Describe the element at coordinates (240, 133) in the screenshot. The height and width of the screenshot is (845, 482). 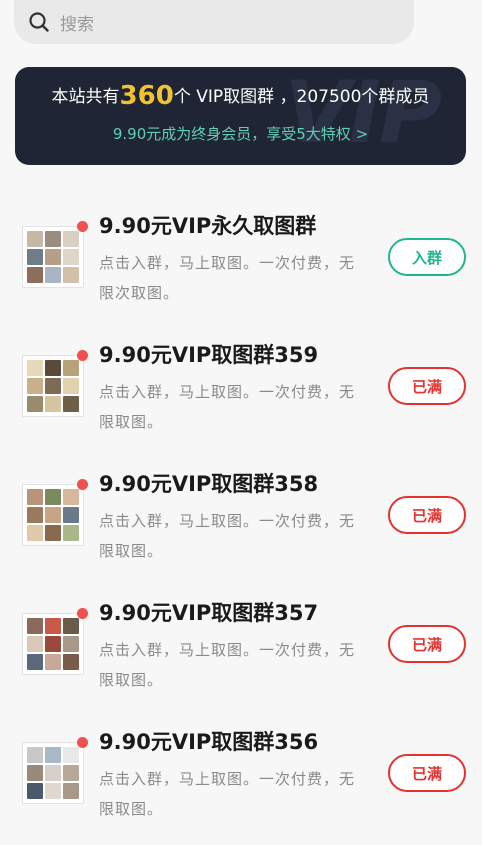
I see `membership-link: 9.90元成为终身会员，享受5大特权 >` at that location.